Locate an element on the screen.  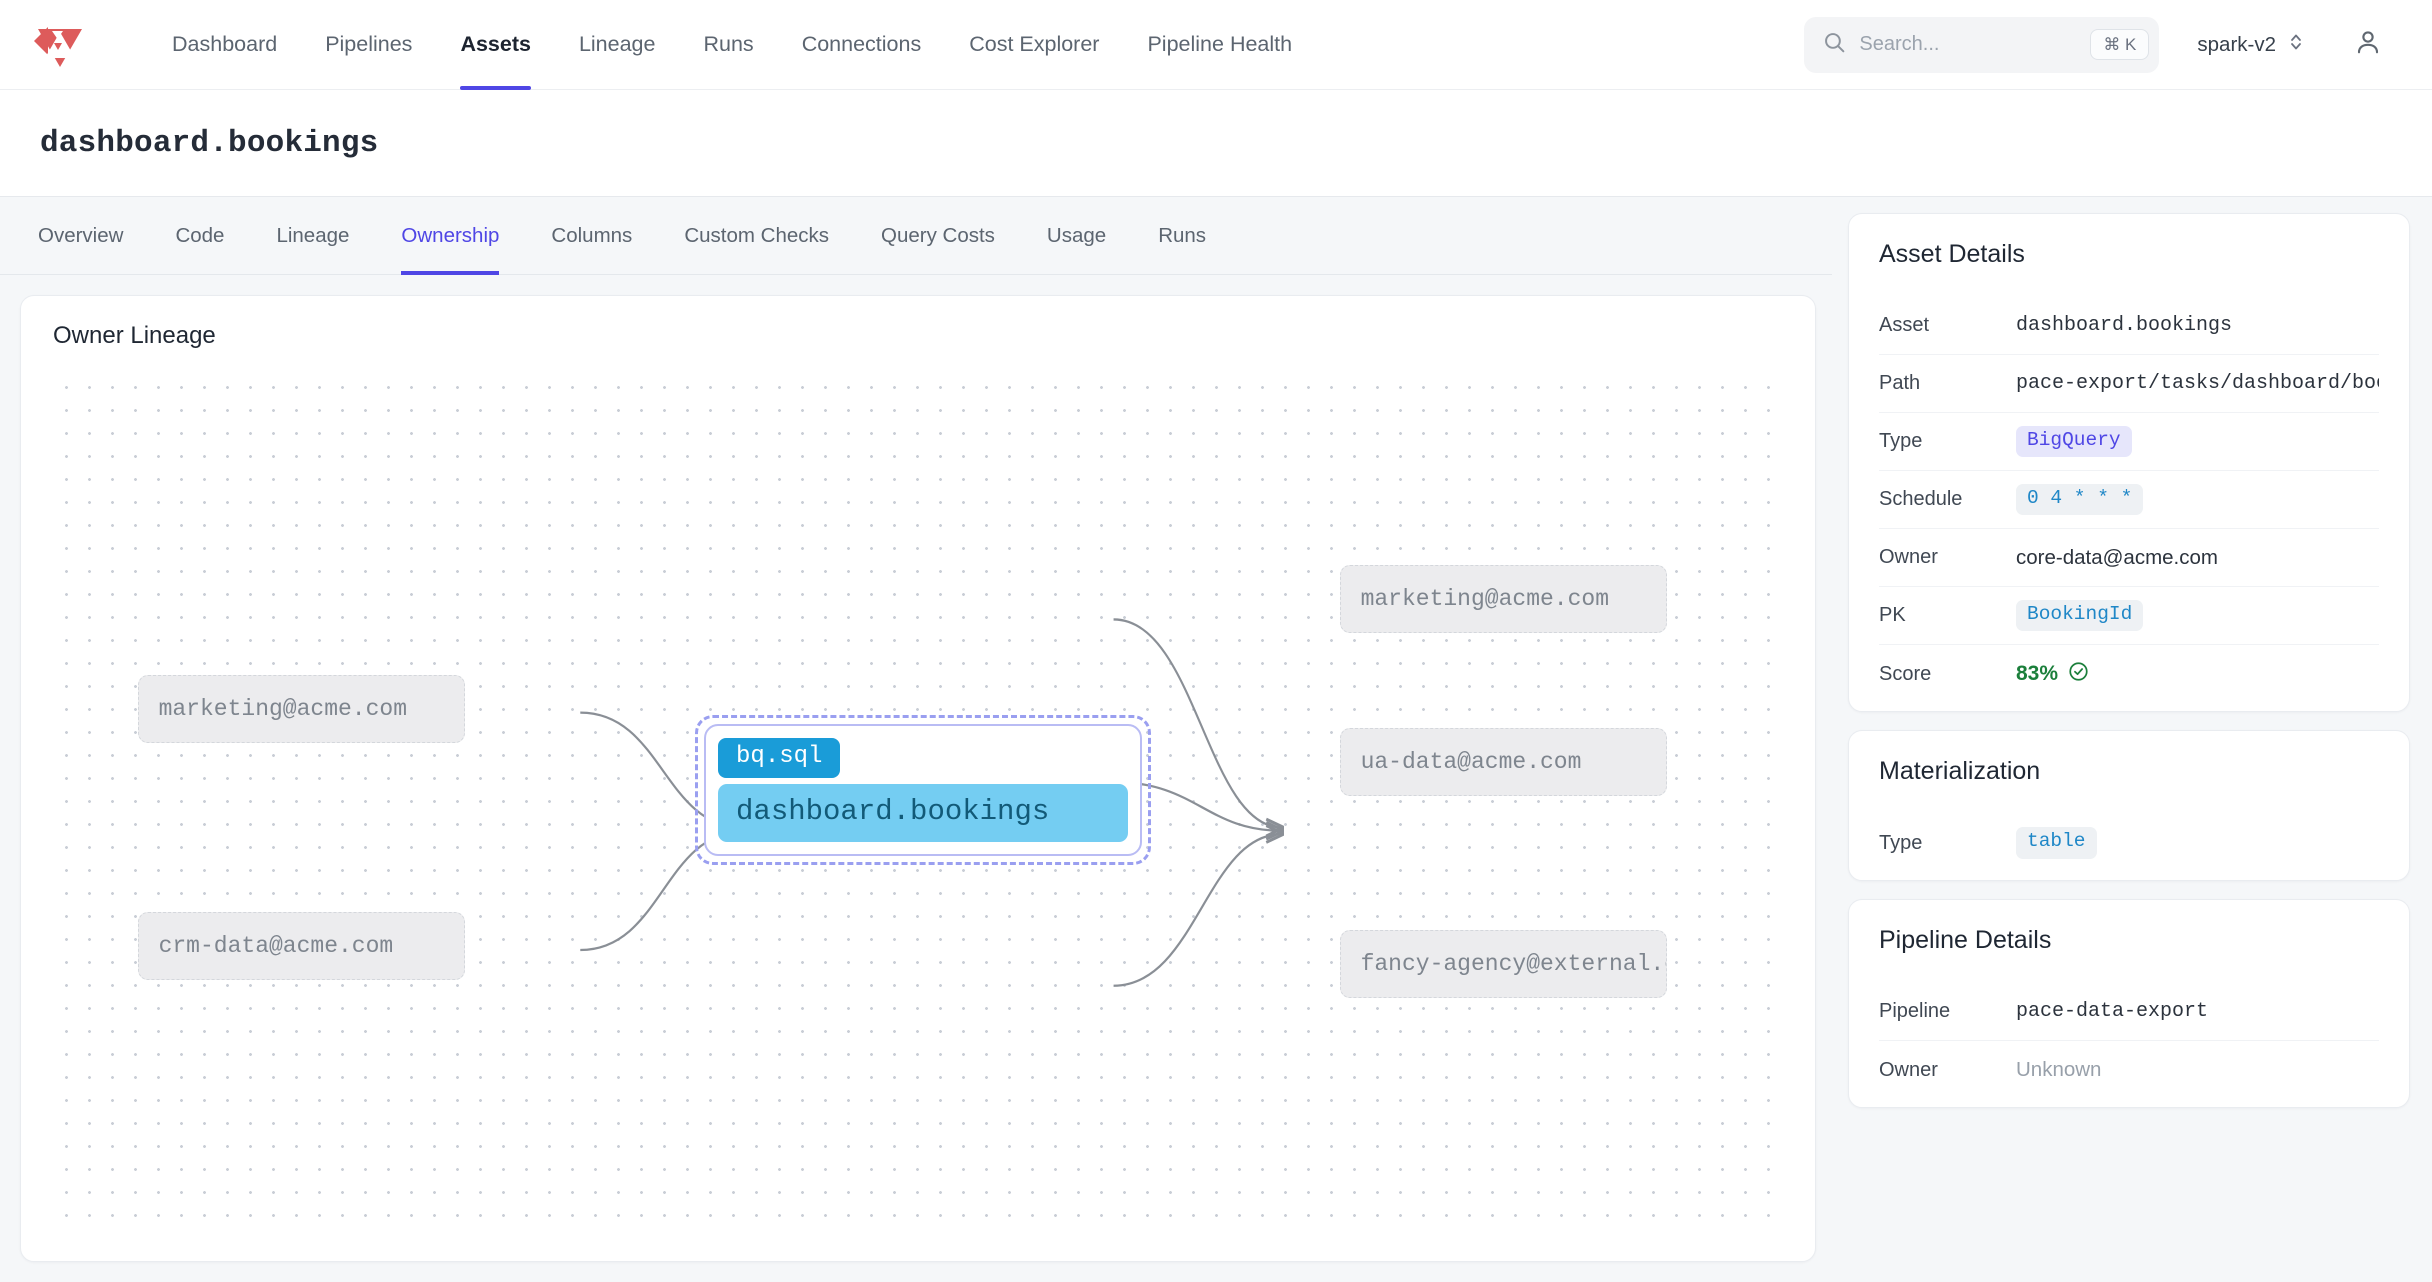
tab-label: Ownership is located at coordinates (450, 235).